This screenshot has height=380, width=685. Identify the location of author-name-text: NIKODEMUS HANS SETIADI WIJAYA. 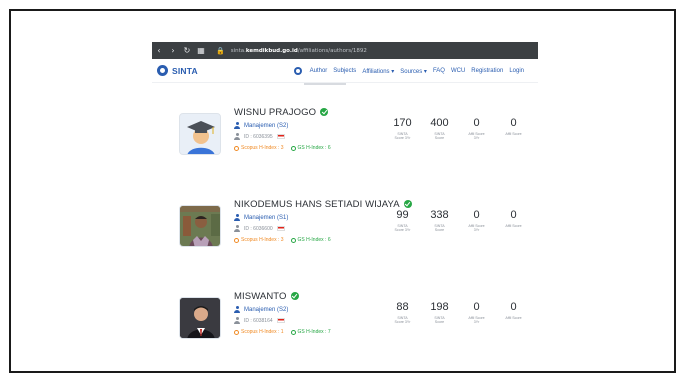
(317, 204).